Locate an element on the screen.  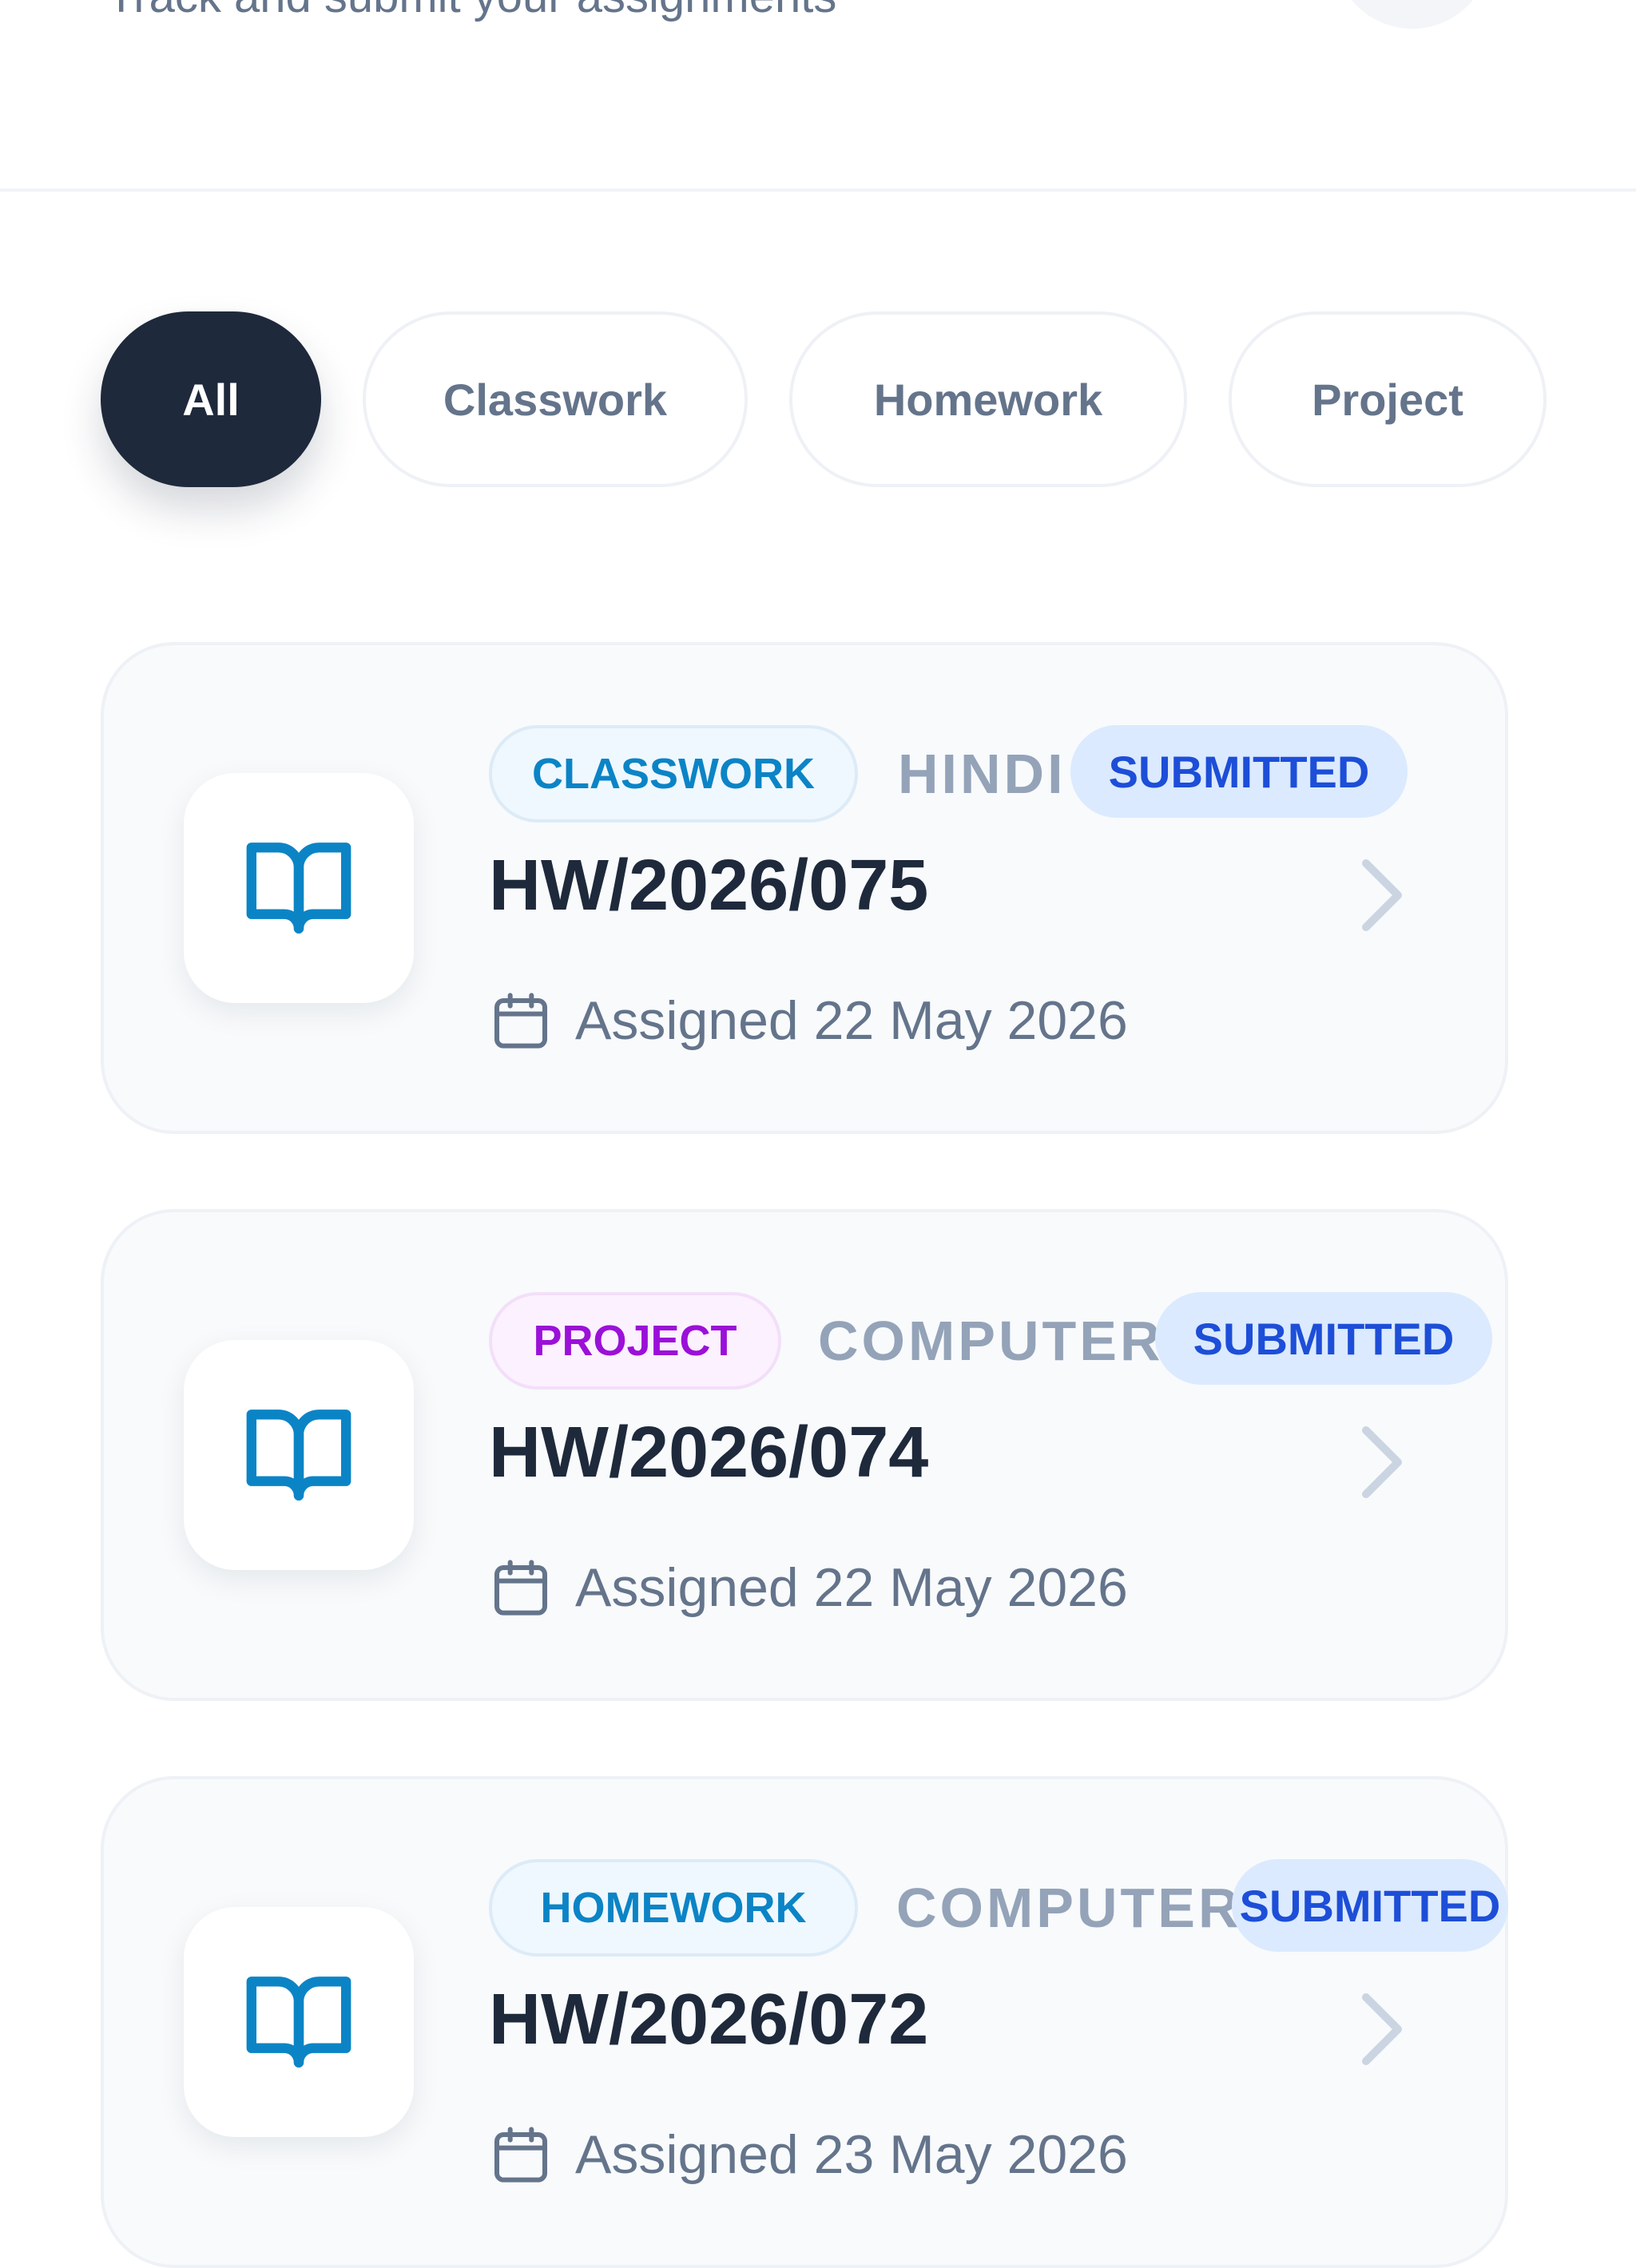
filter-all: All is located at coordinates (211, 399).